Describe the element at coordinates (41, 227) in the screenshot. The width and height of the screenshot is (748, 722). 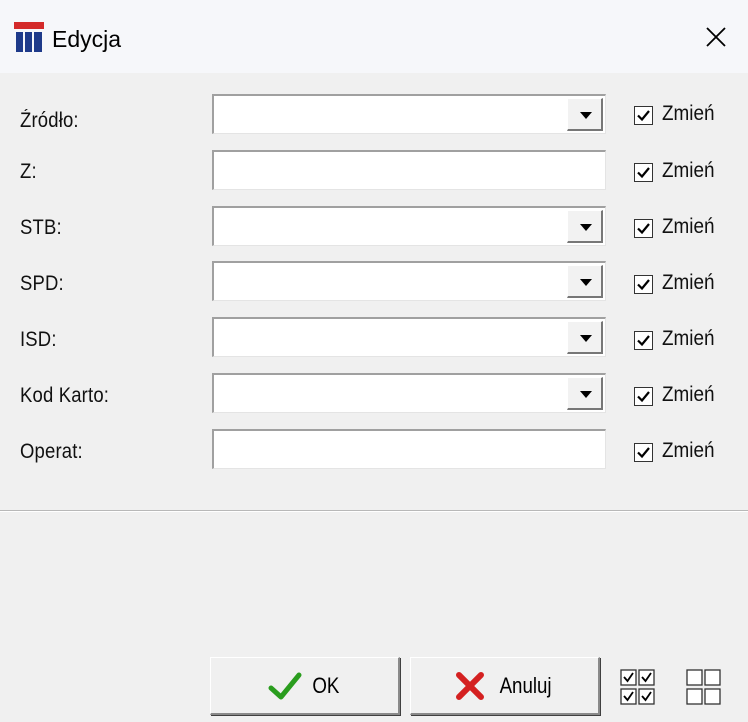
I see `field-label-stb: STB:` at that location.